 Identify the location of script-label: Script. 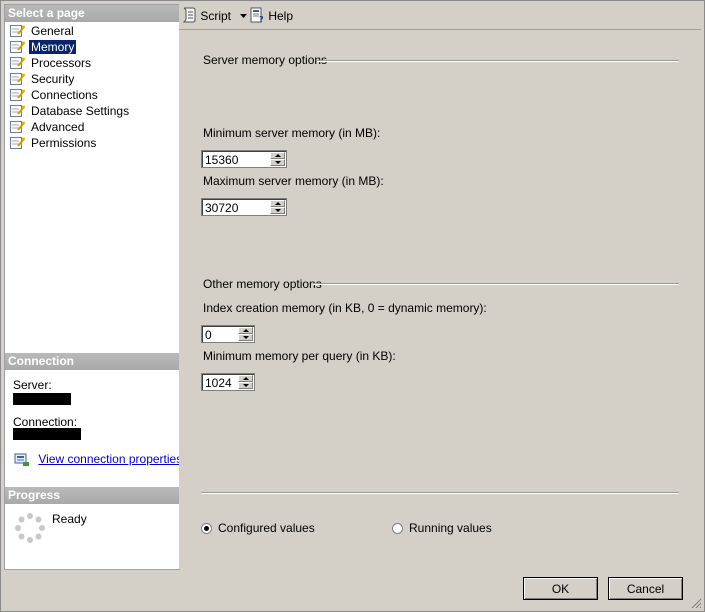
(216, 16).